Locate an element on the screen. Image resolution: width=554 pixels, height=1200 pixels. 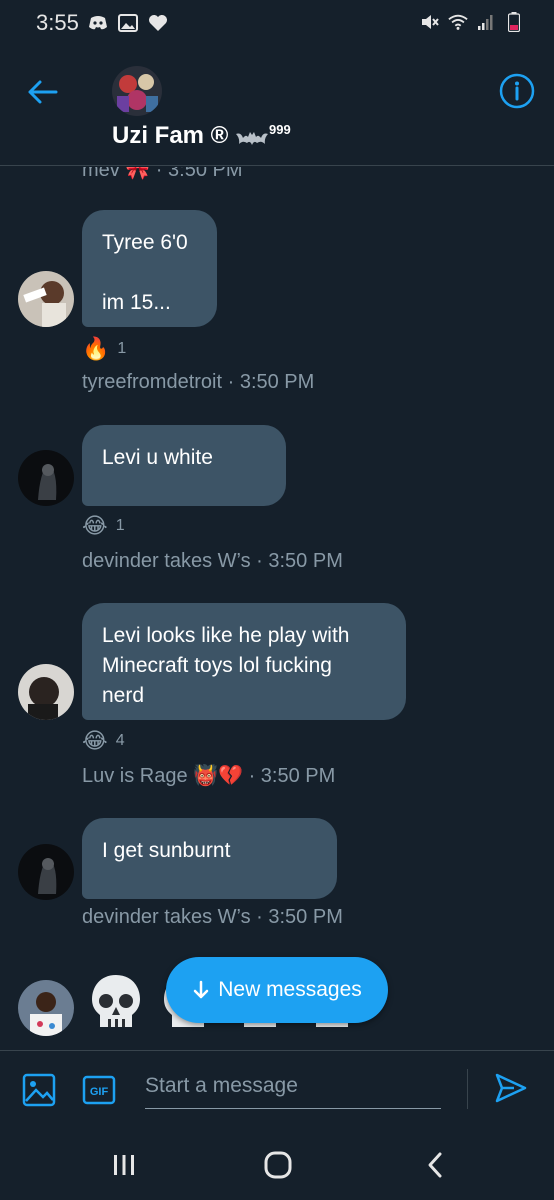
media-button is located at coordinates (39, 1090).